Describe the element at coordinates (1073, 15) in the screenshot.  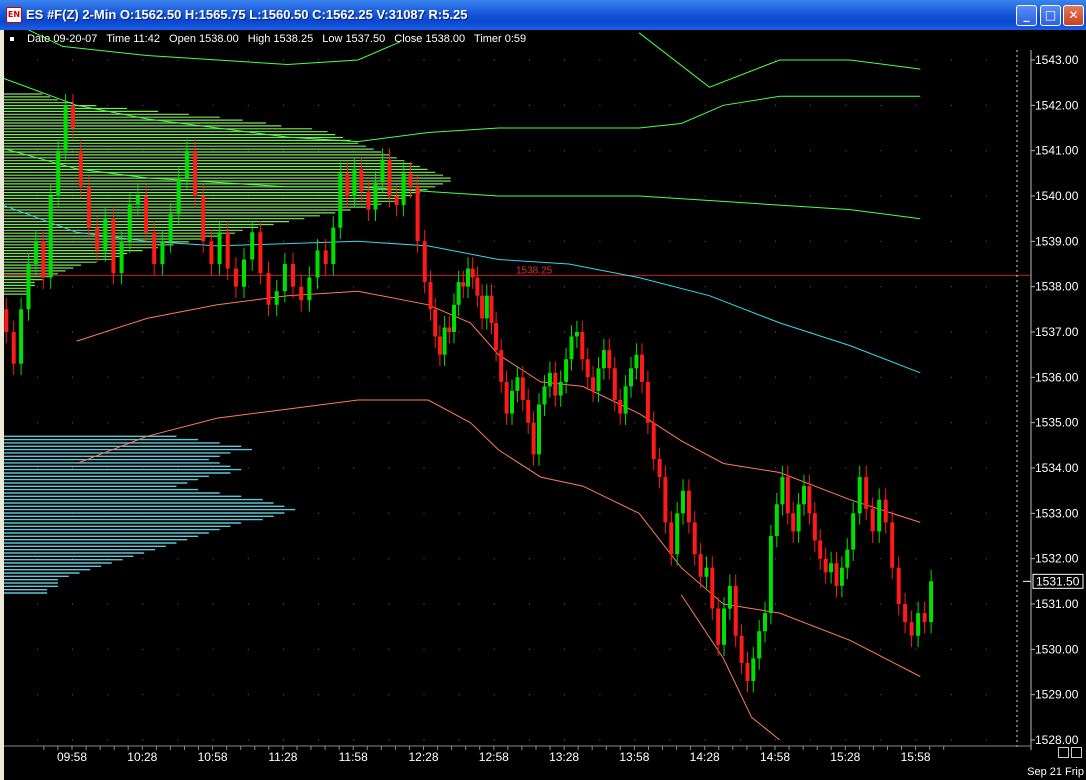
I see `close-button: ✕` at that location.